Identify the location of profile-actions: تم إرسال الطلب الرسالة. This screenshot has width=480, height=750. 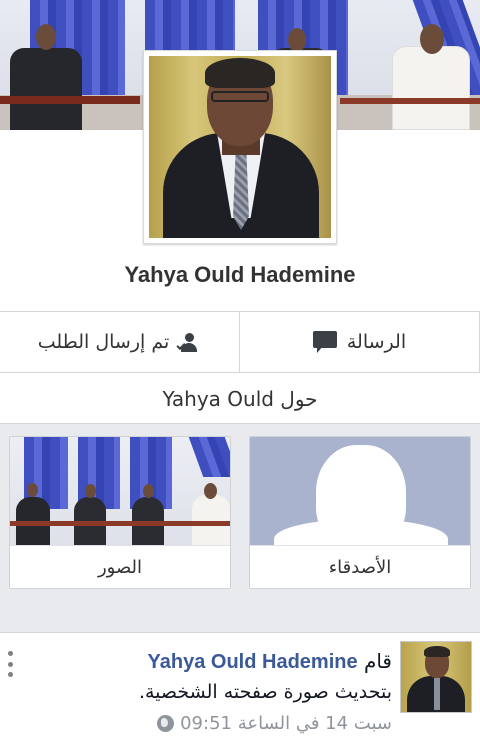
(240, 342).